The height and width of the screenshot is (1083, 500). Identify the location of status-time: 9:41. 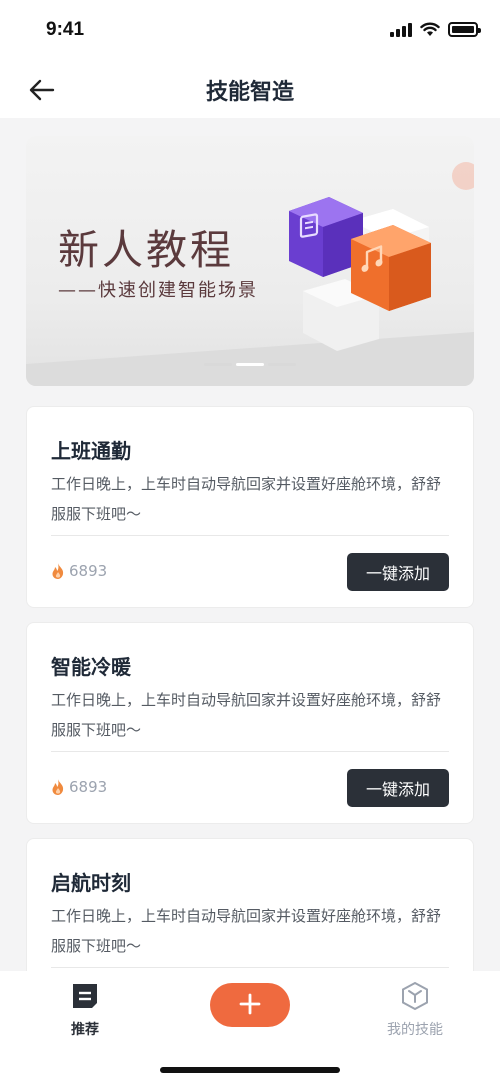
(65, 29).